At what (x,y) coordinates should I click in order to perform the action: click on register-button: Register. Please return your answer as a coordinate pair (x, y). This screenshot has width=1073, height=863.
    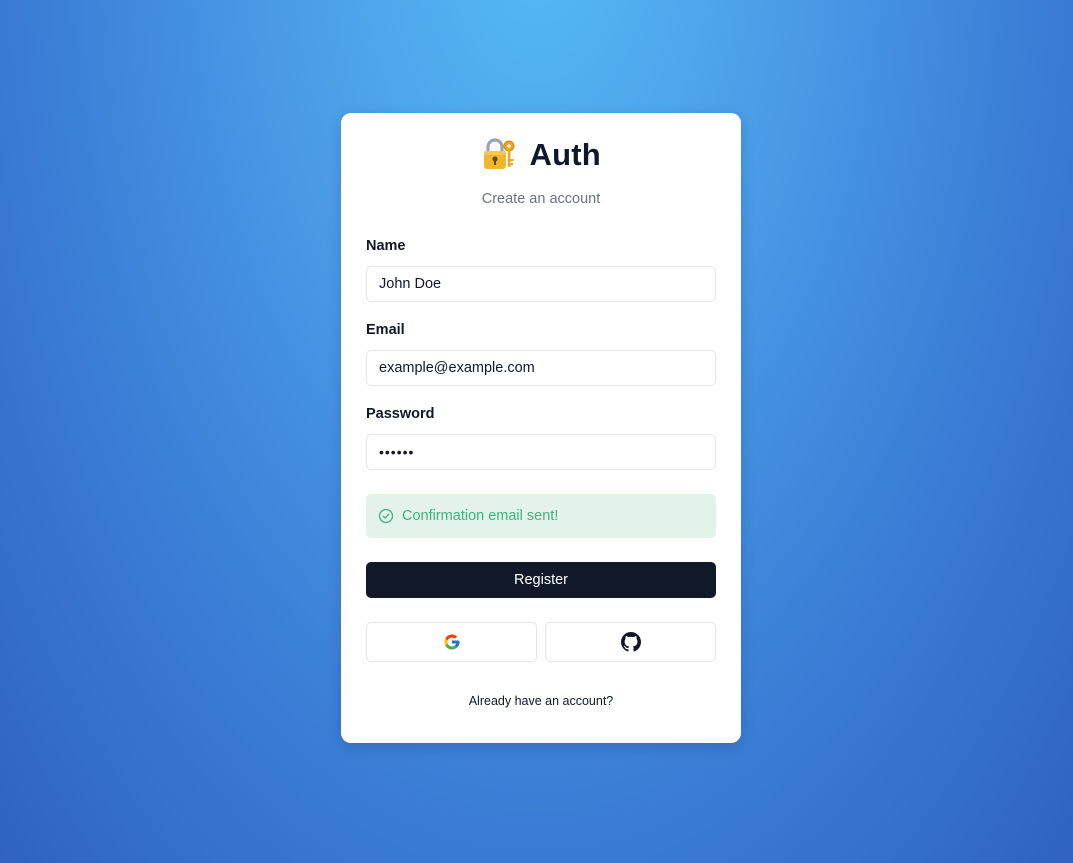
    Looking at the image, I should click on (541, 580).